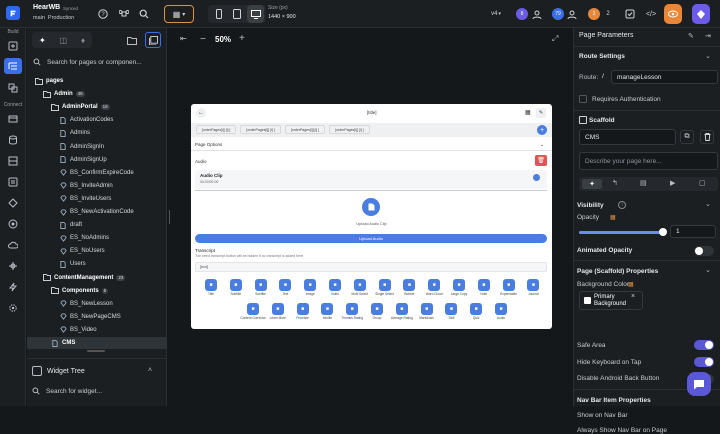 The height and width of the screenshot is (434, 720). I want to click on clear-color-icon: ×, so click(633, 296).